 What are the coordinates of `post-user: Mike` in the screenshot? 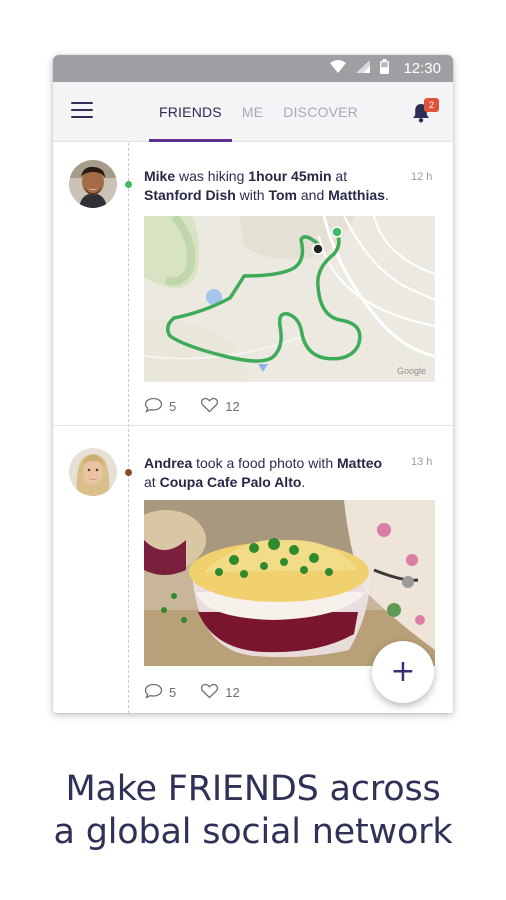 It's located at (159, 176).